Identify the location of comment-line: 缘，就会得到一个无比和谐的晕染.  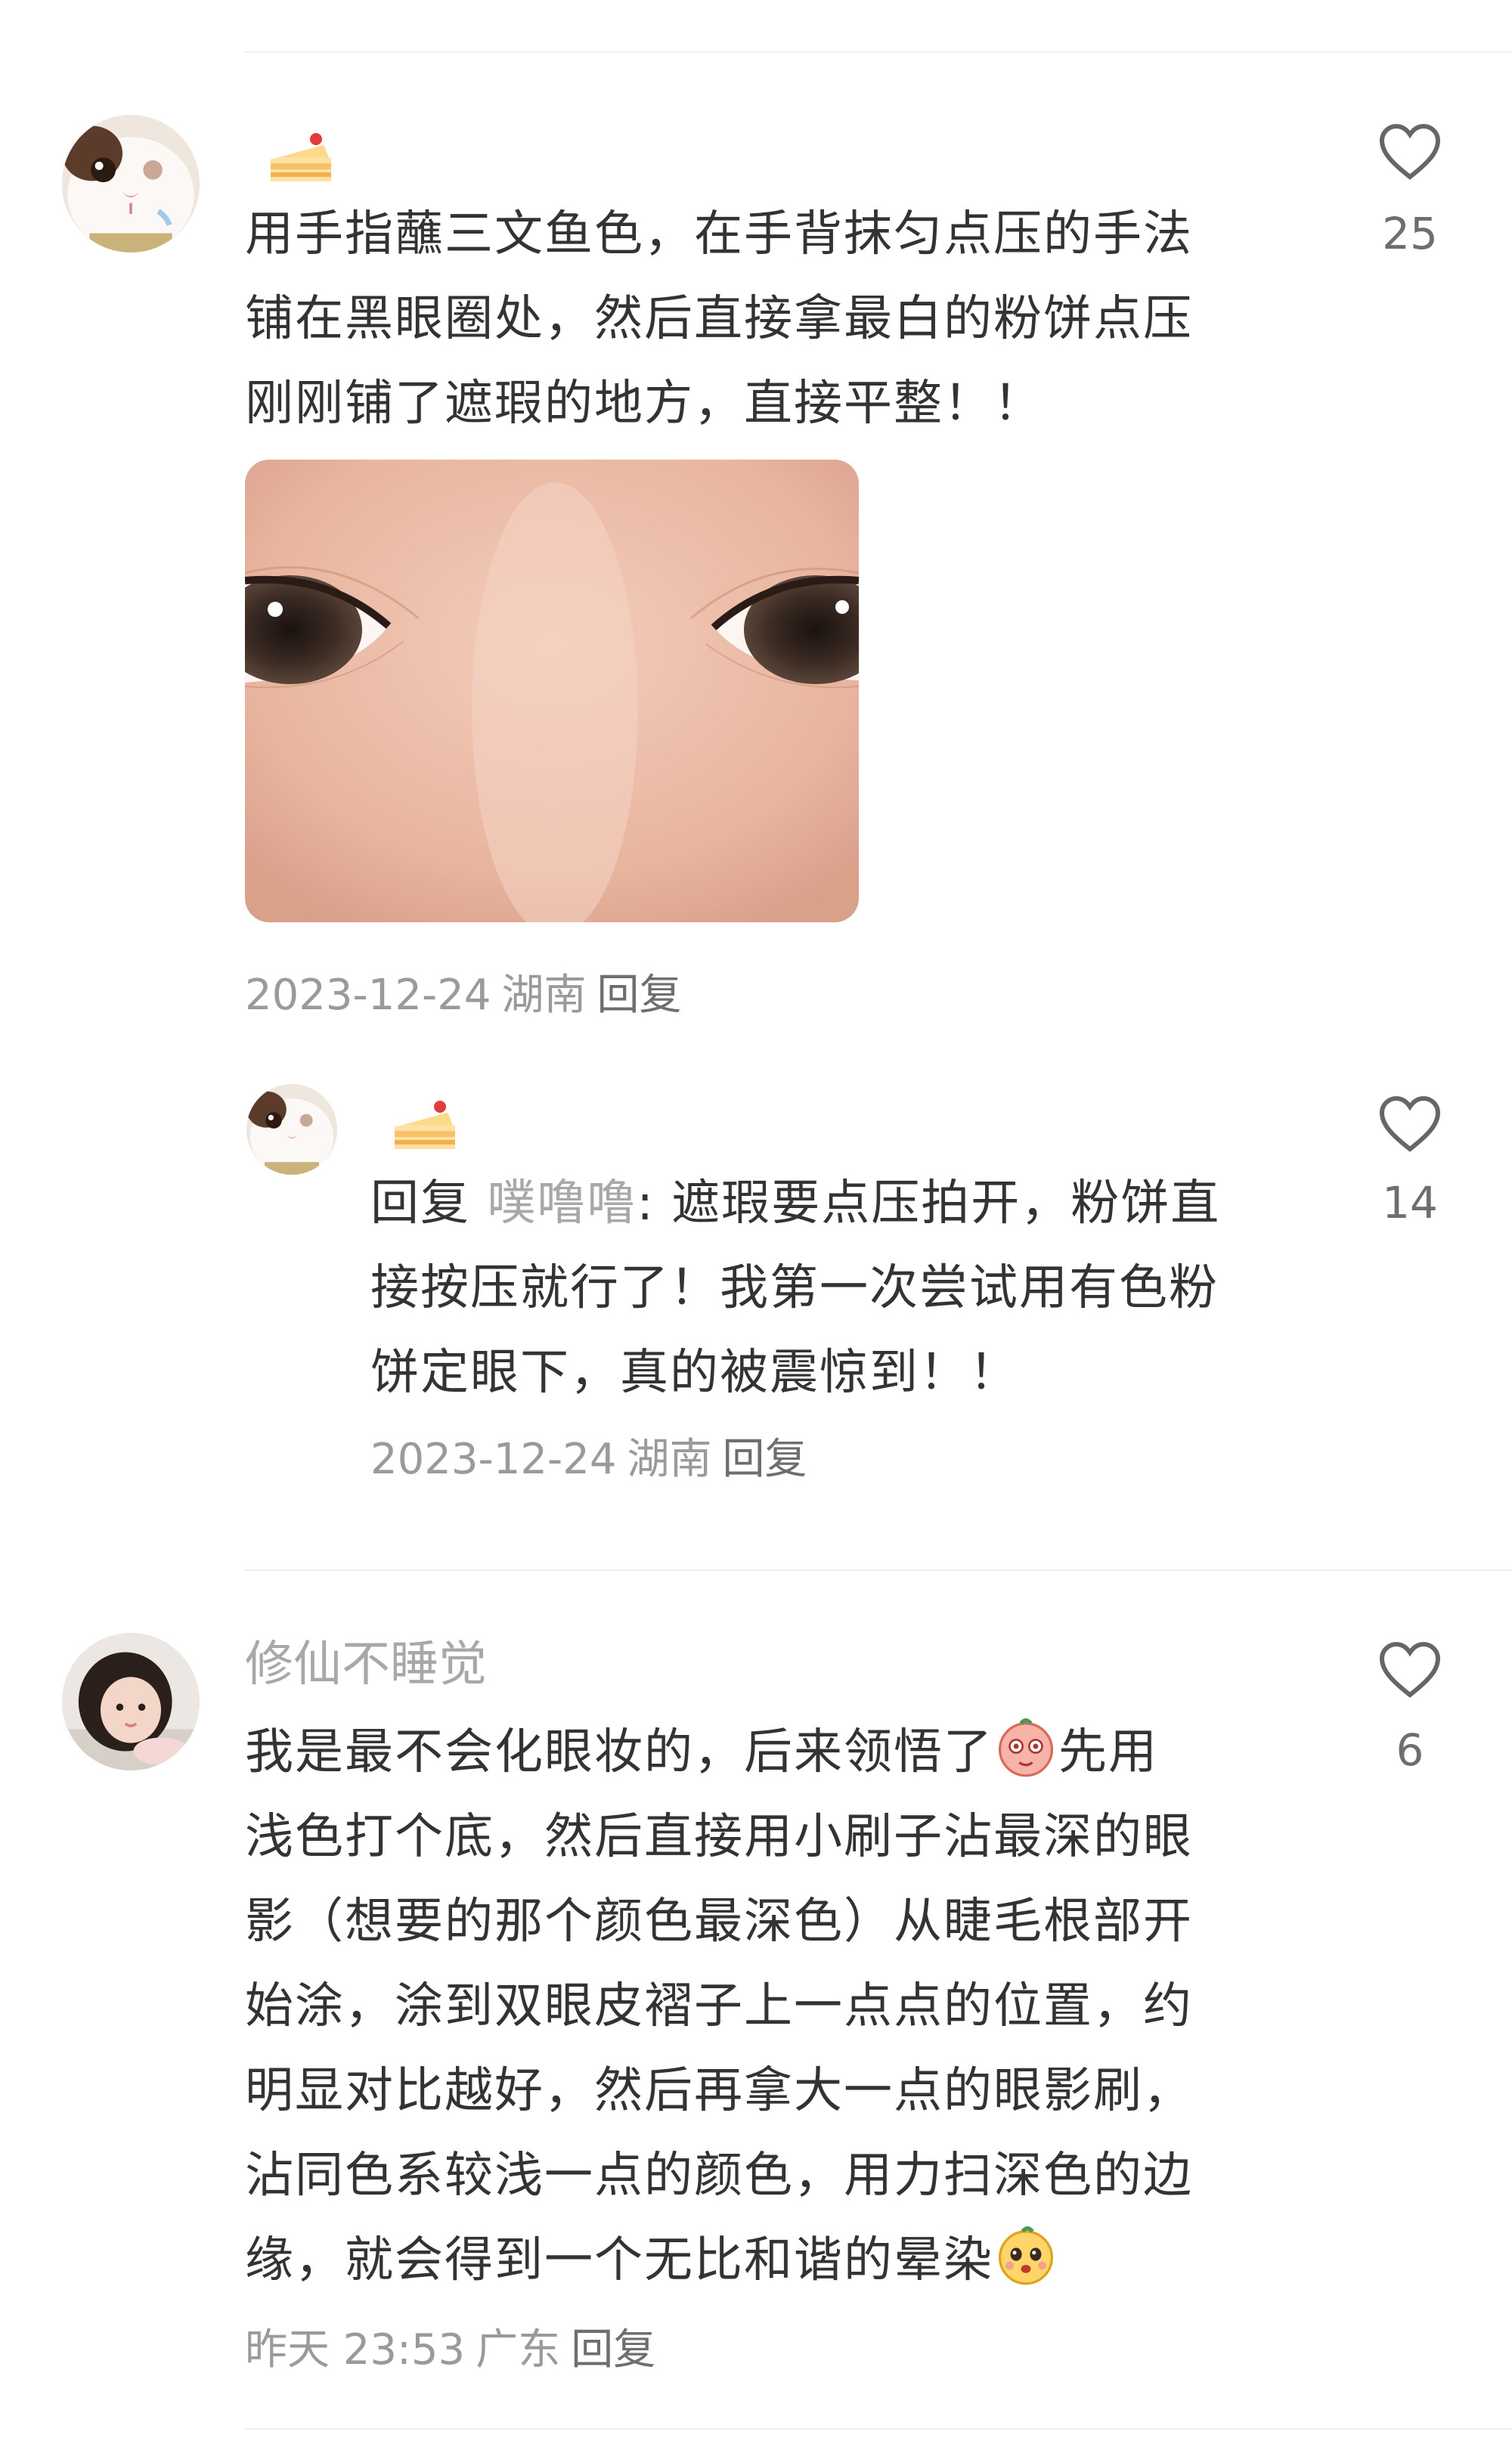
(719, 2260).